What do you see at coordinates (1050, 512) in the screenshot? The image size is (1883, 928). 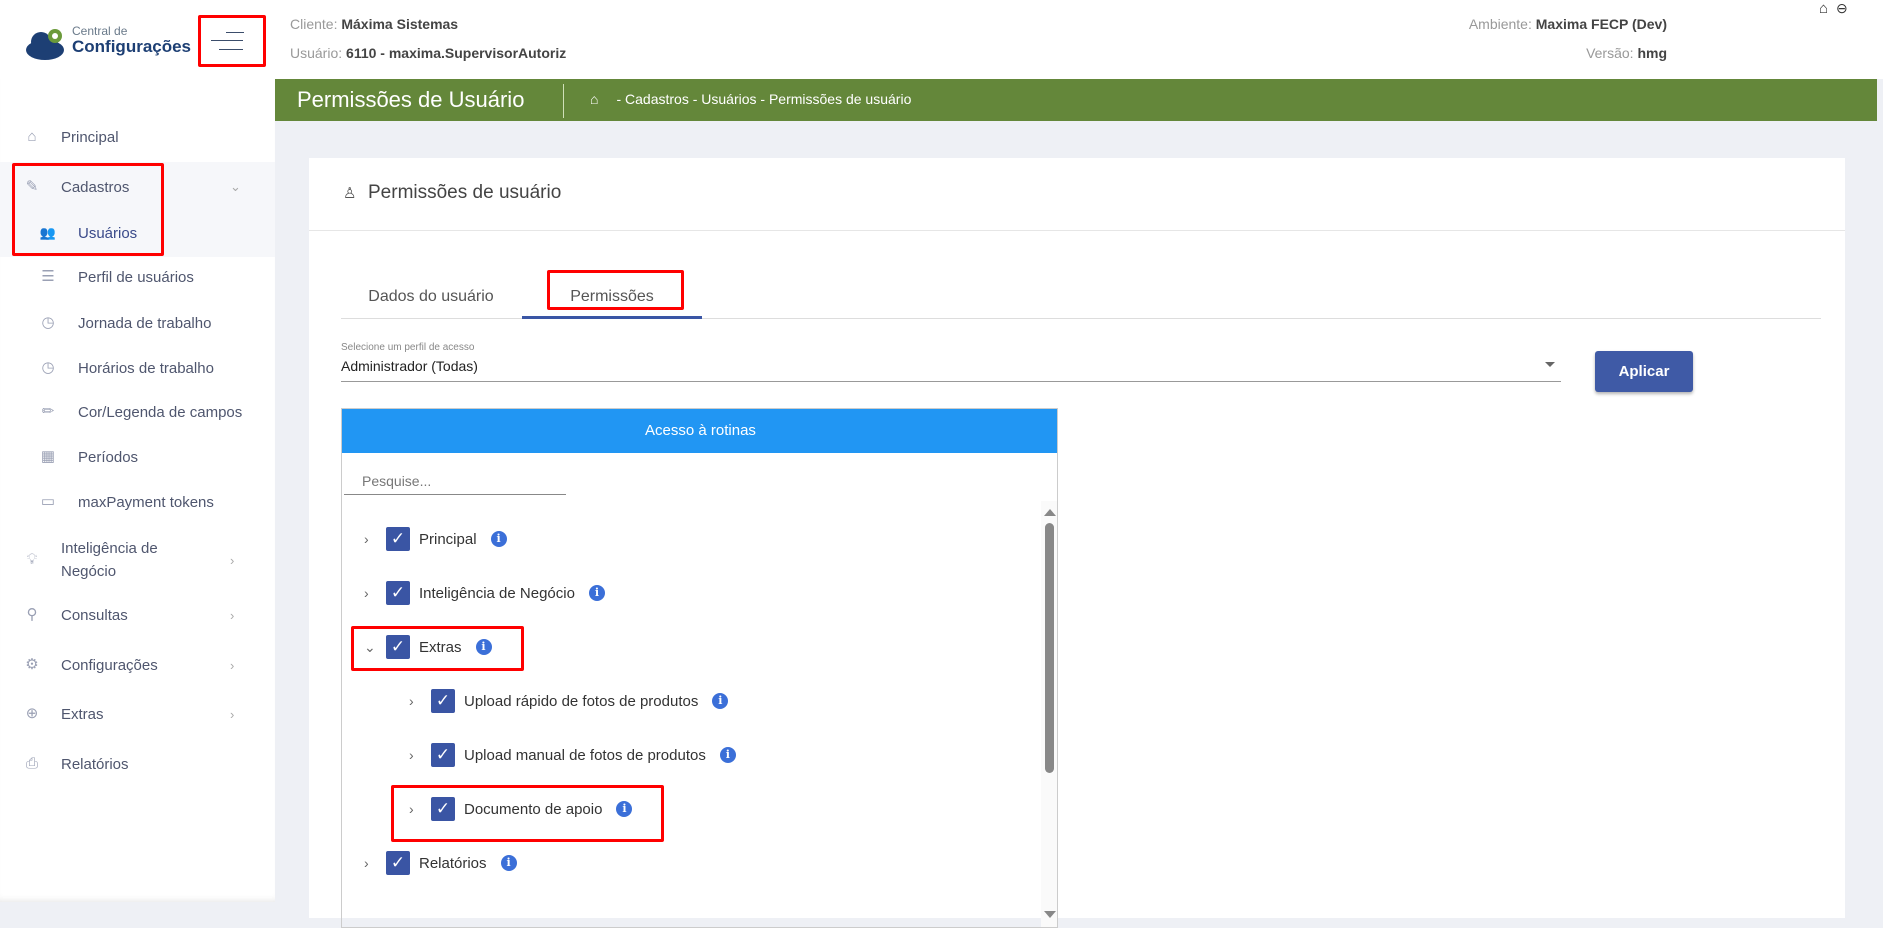 I see `scroll-up-arrow-icon` at bounding box center [1050, 512].